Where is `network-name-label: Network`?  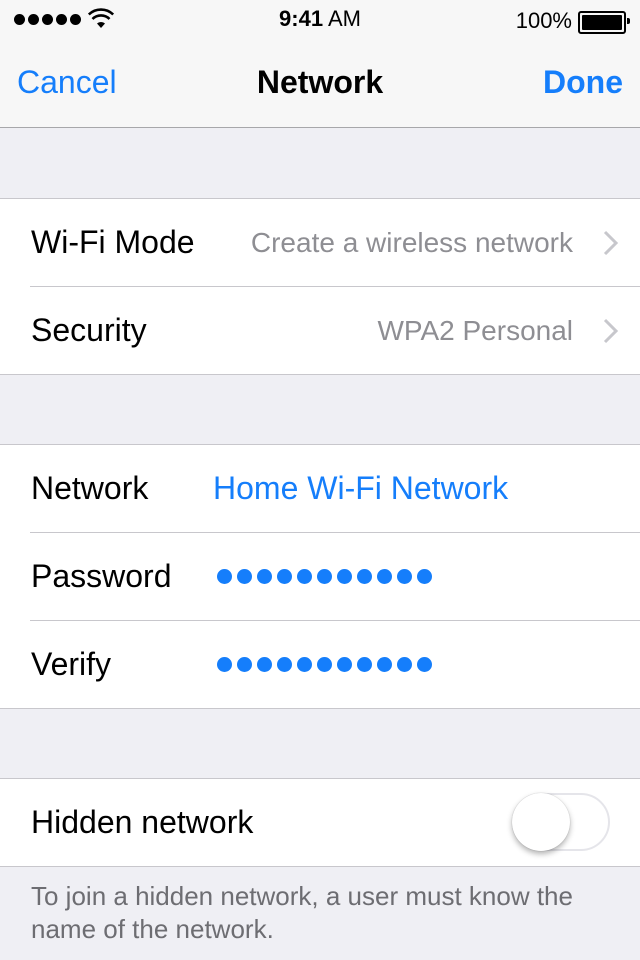
network-name-label: Network is located at coordinates (90, 488).